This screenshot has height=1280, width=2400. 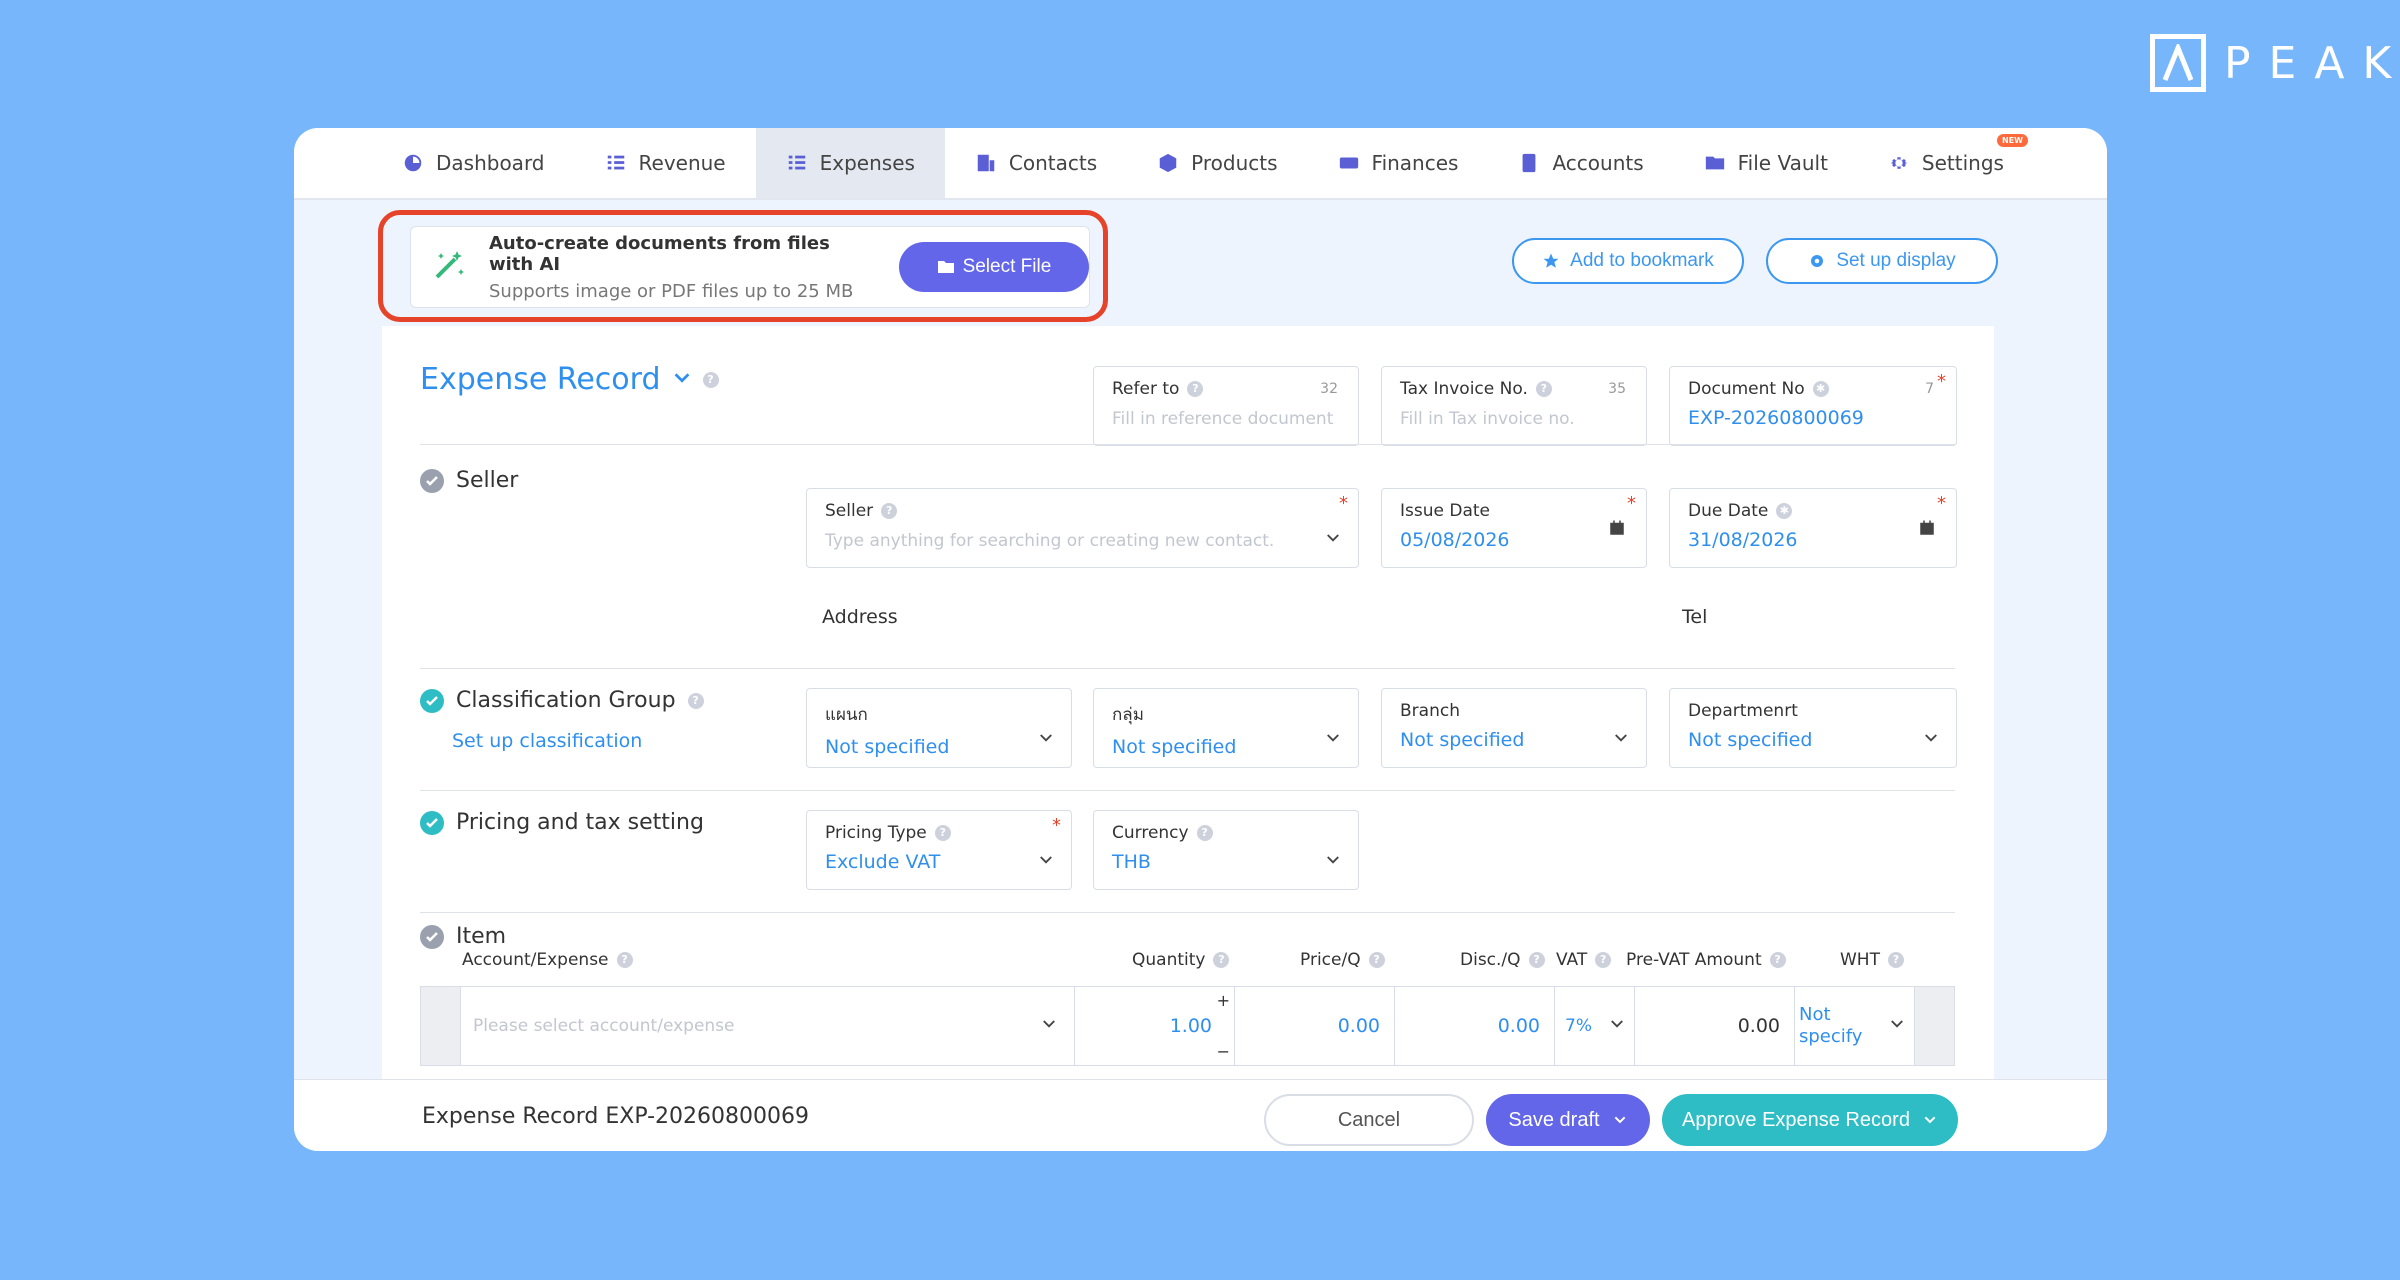 I want to click on nav-file-vault: File Vault, so click(x=1766, y=163).